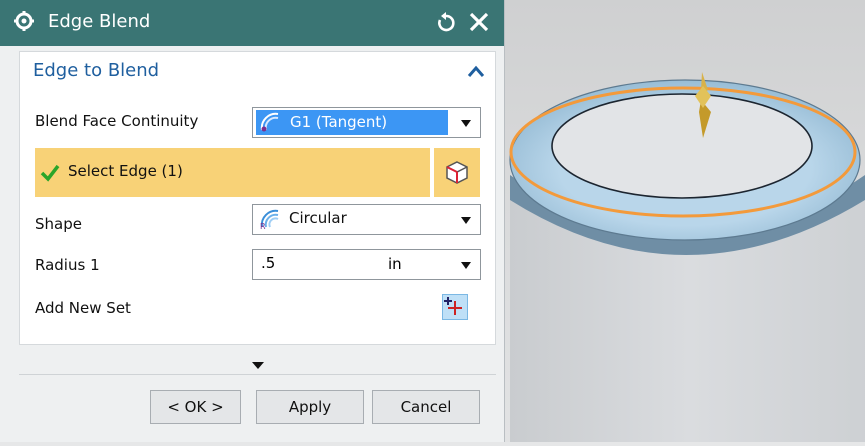 The width and height of the screenshot is (865, 446). Describe the element at coordinates (395, 264) in the screenshot. I see `radius-unit: in` at that location.